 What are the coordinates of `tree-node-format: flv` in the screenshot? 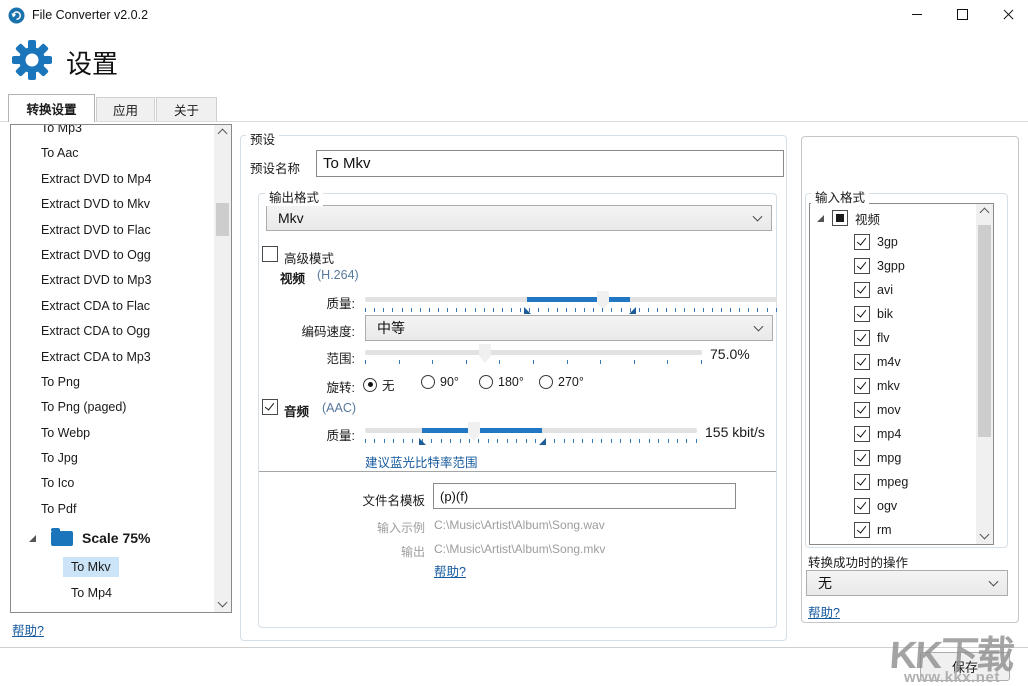 It's located at (901, 338).